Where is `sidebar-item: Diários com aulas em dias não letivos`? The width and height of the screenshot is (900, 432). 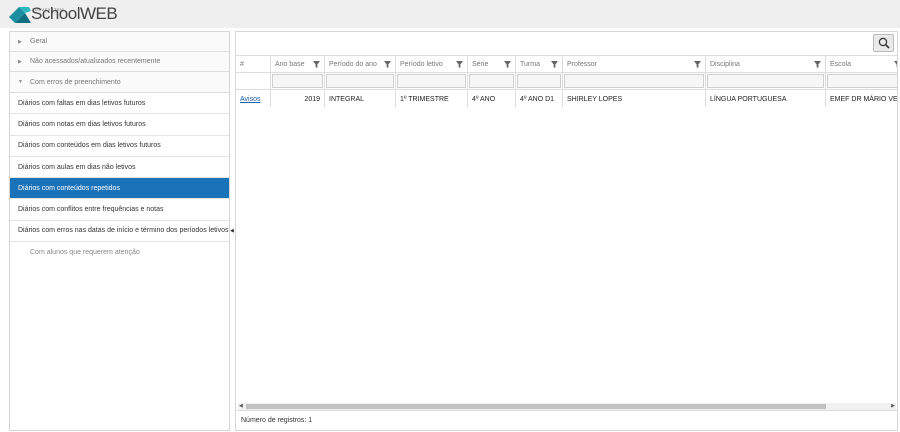 sidebar-item: Diários com aulas em dias não letivos is located at coordinates (119, 168).